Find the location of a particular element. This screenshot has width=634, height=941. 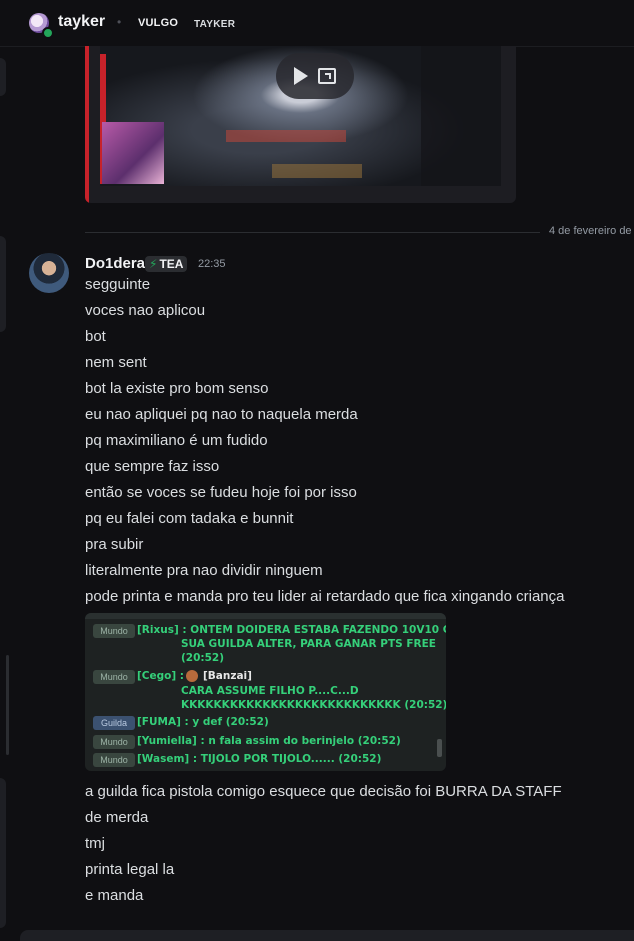

message-line: literalmente pra nao dividir ninguem is located at coordinates (204, 570).